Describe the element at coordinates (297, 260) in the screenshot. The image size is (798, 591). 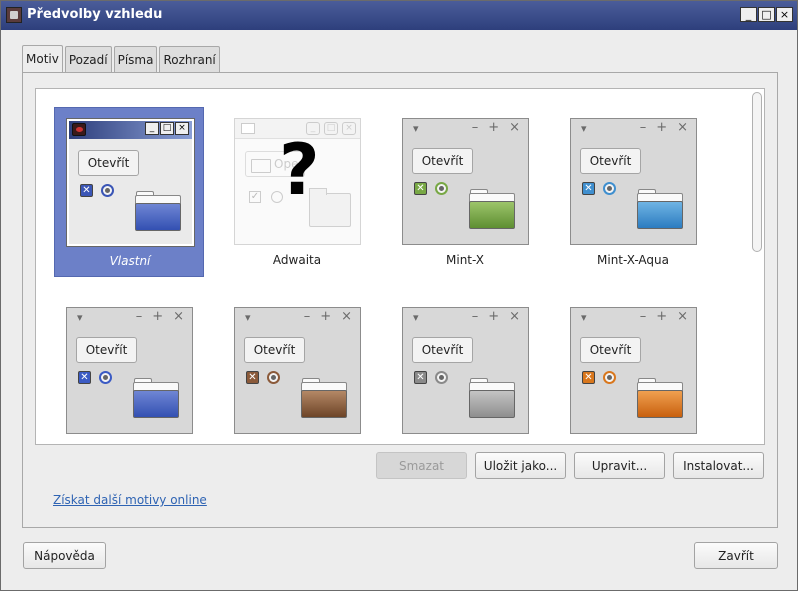
I see `theme-name: Adwaita` at that location.